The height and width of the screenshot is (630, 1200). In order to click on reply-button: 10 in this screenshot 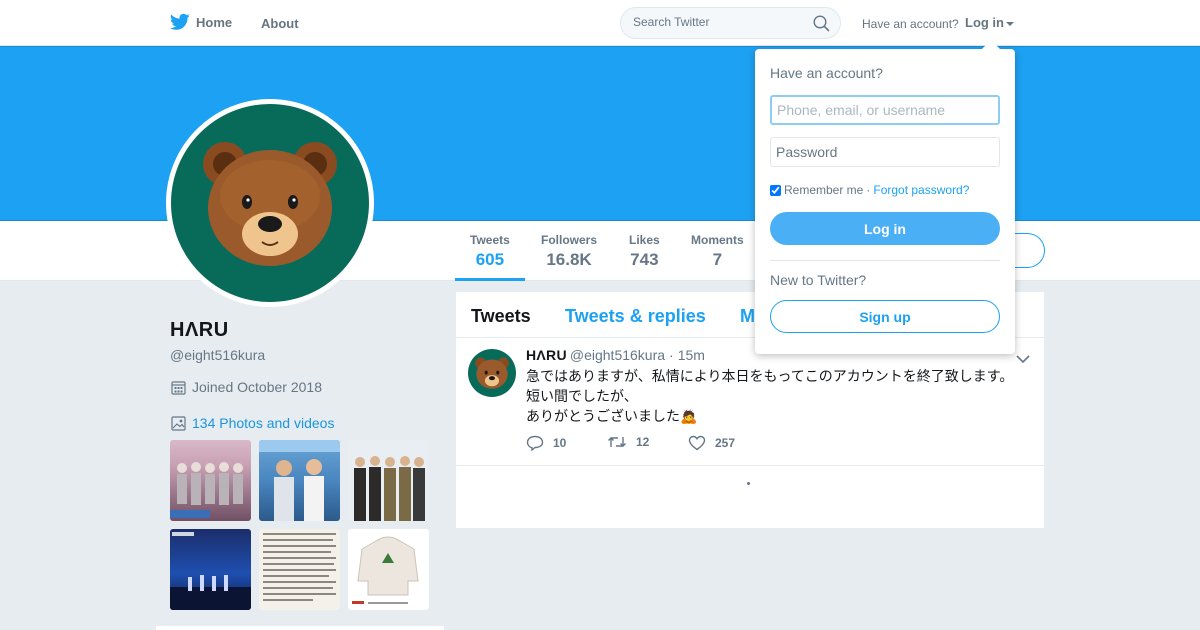, I will do `click(546, 443)`.